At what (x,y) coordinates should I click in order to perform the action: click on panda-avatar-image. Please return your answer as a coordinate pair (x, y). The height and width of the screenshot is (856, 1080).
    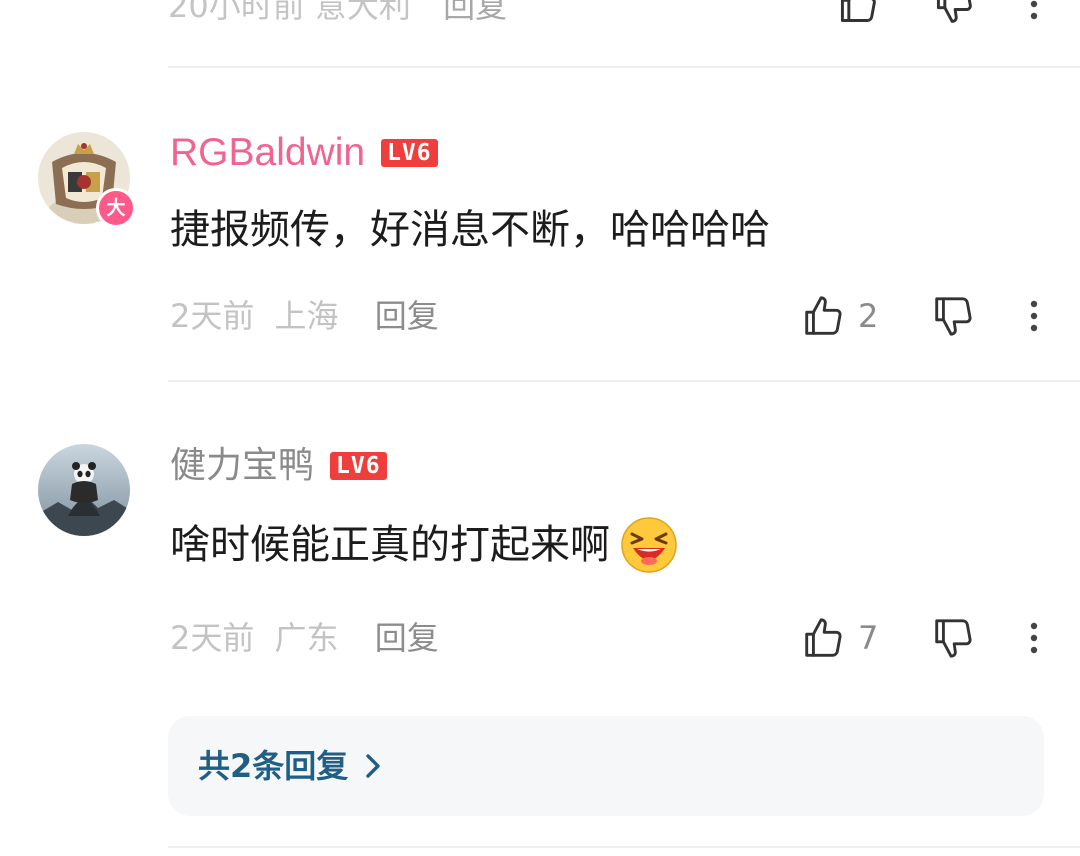
    Looking at the image, I should click on (84, 490).